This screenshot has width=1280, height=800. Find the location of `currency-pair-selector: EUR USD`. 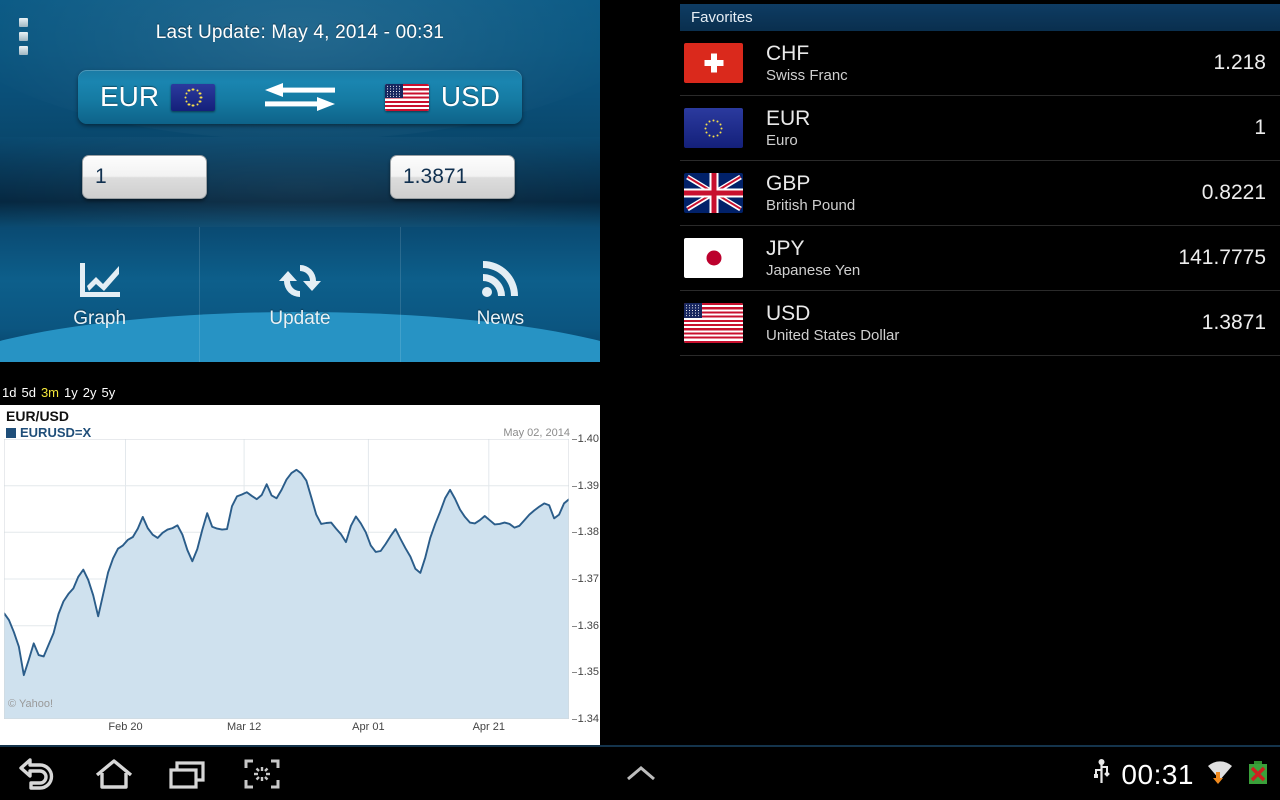

currency-pair-selector: EUR USD is located at coordinates (300, 97).